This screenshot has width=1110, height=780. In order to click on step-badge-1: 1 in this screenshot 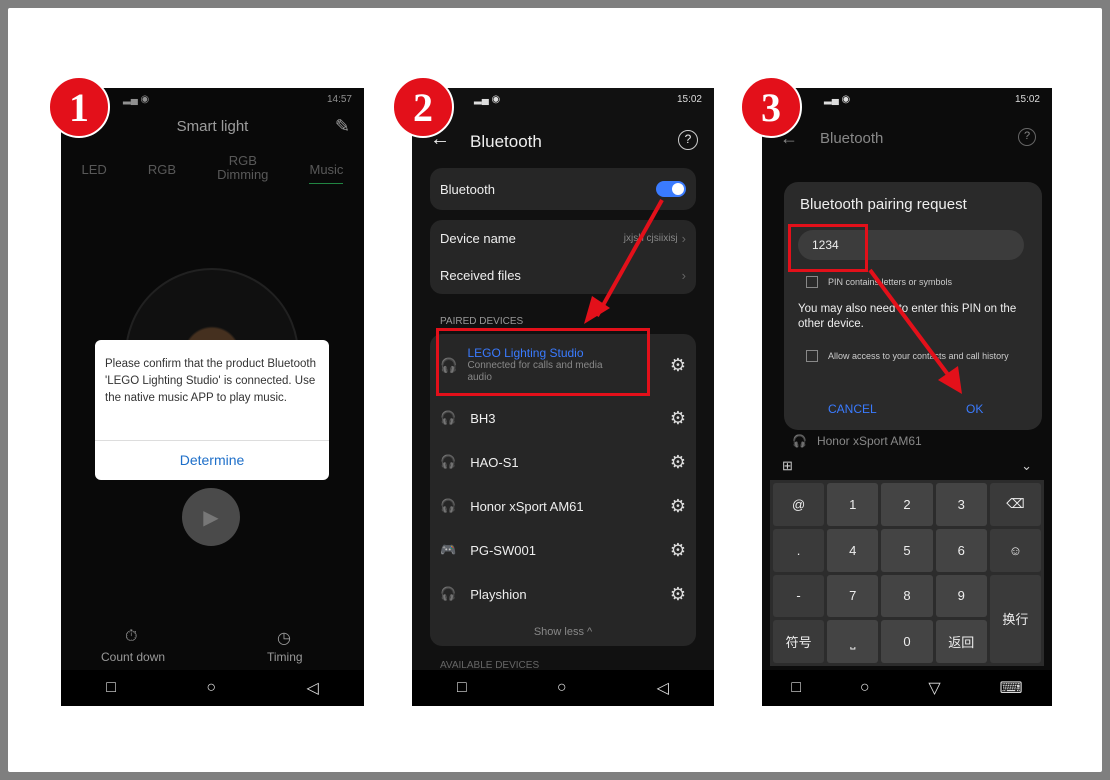, I will do `click(79, 107)`.